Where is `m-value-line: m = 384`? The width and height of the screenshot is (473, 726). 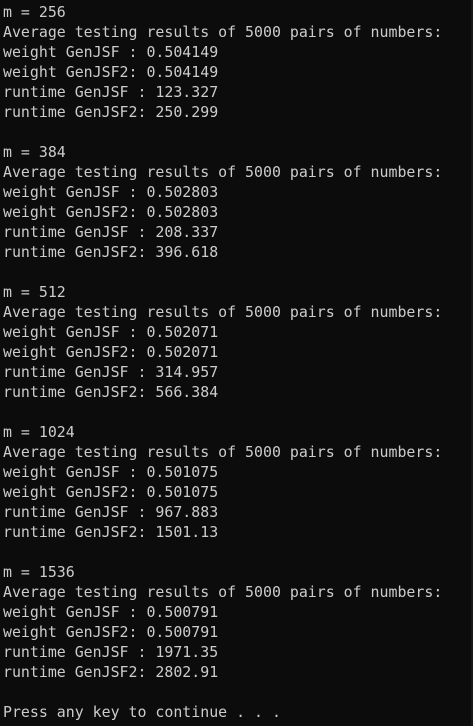 m-value-line: m = 384 is located at coordinates (34, 152).